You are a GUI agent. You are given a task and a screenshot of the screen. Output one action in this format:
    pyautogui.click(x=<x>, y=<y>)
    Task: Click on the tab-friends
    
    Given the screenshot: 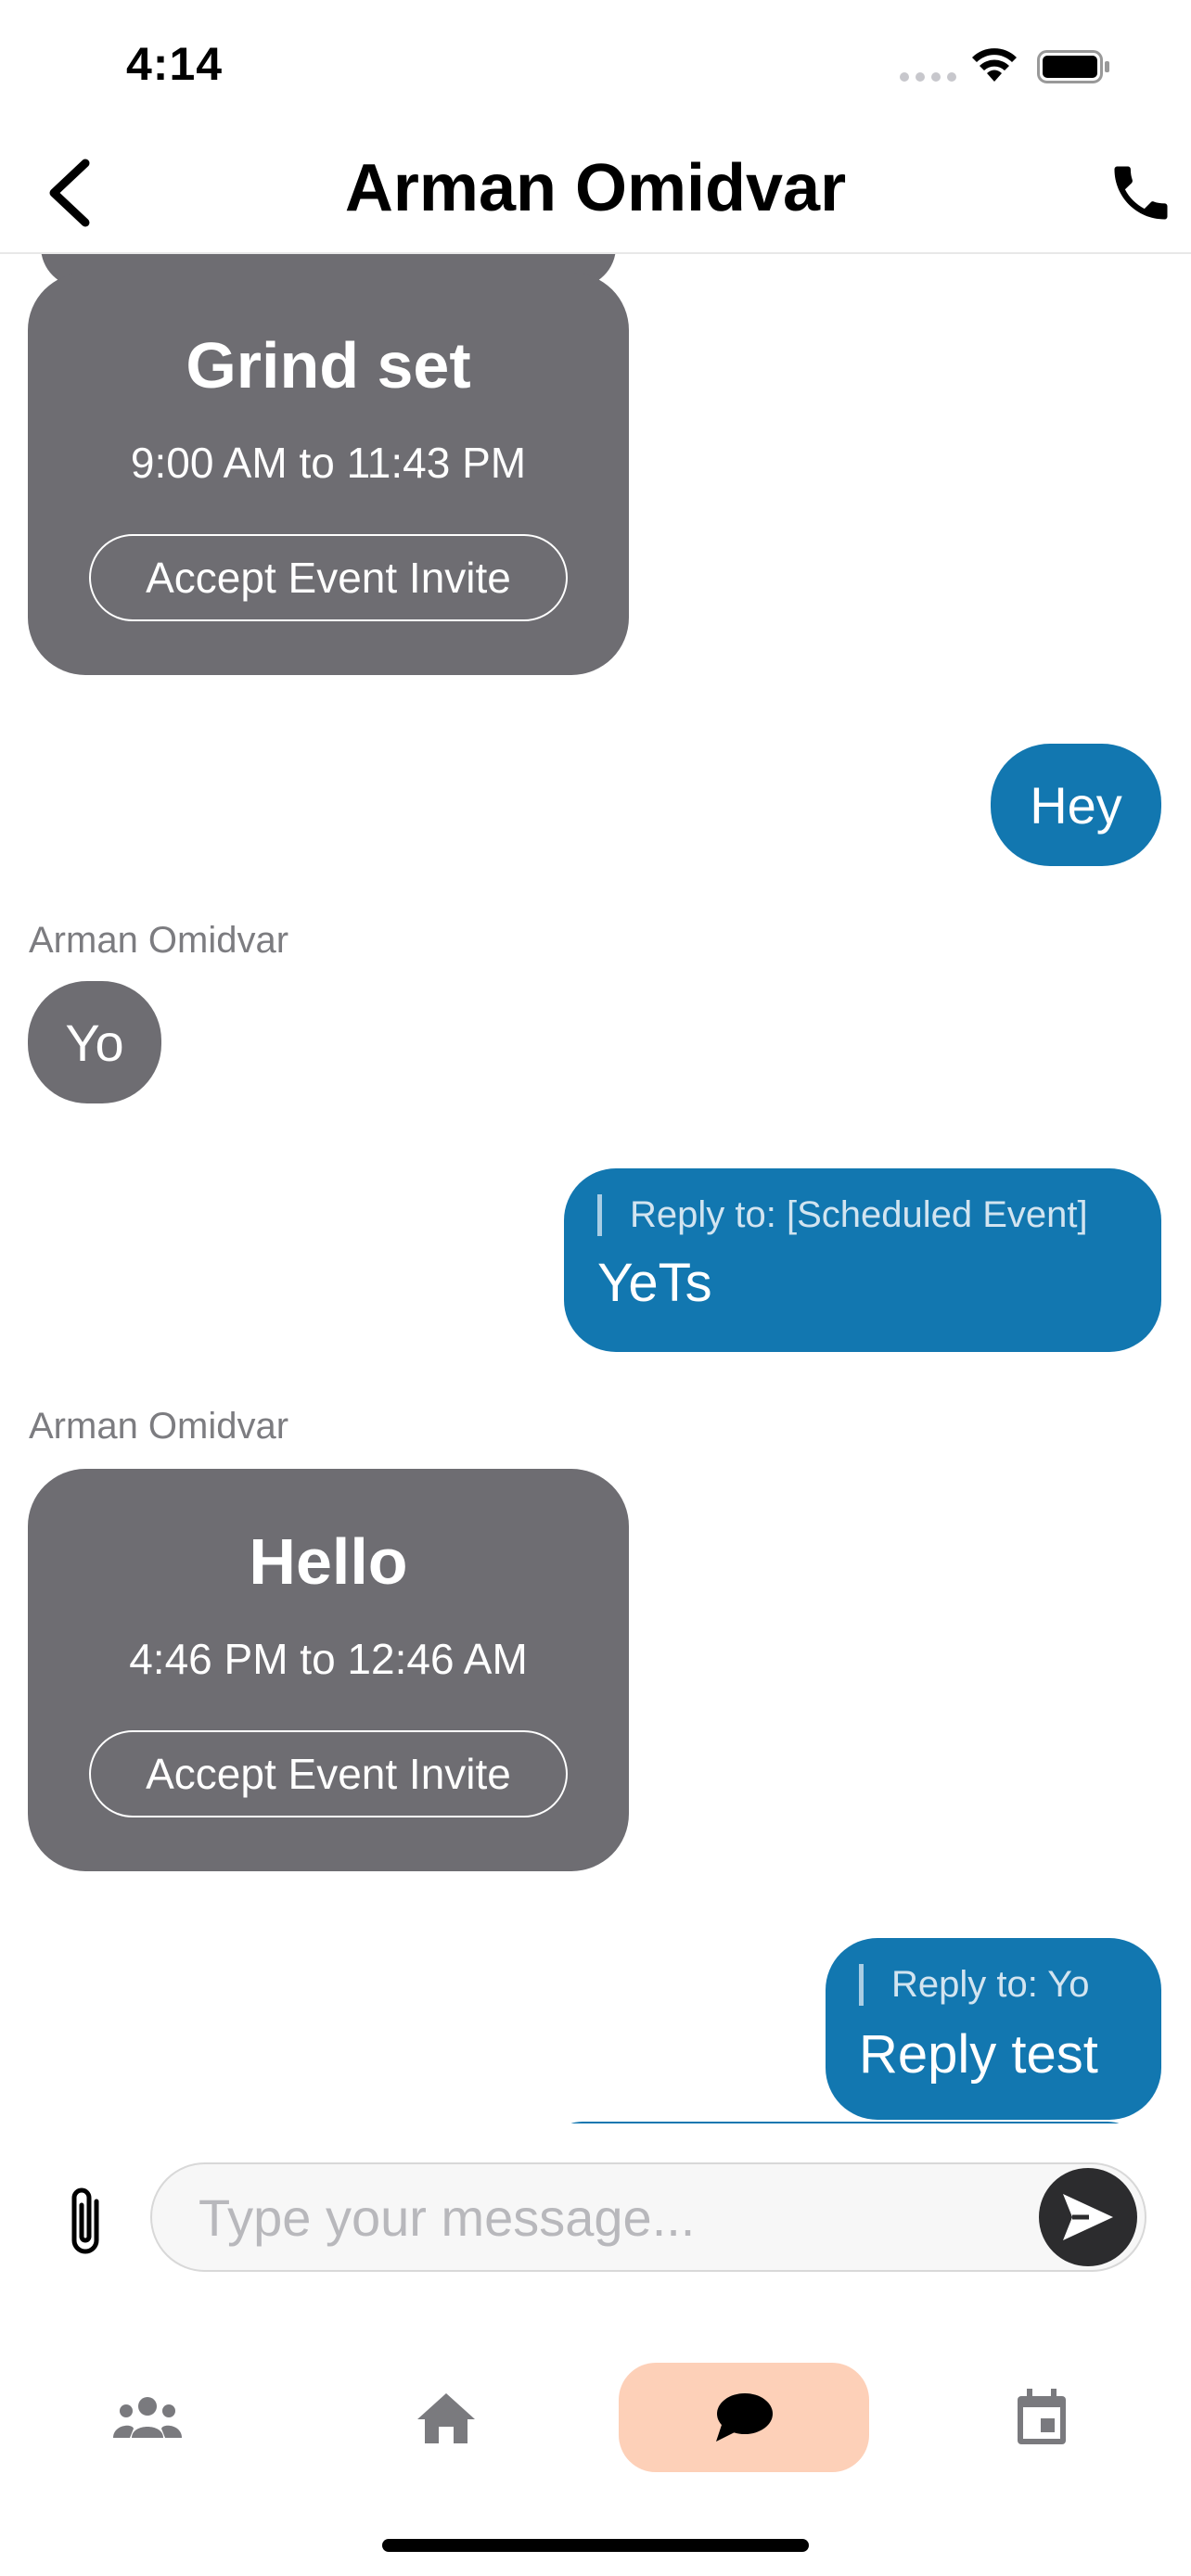 What is the action you would take?
    pyautogui.click(x=147, y=2418)
    